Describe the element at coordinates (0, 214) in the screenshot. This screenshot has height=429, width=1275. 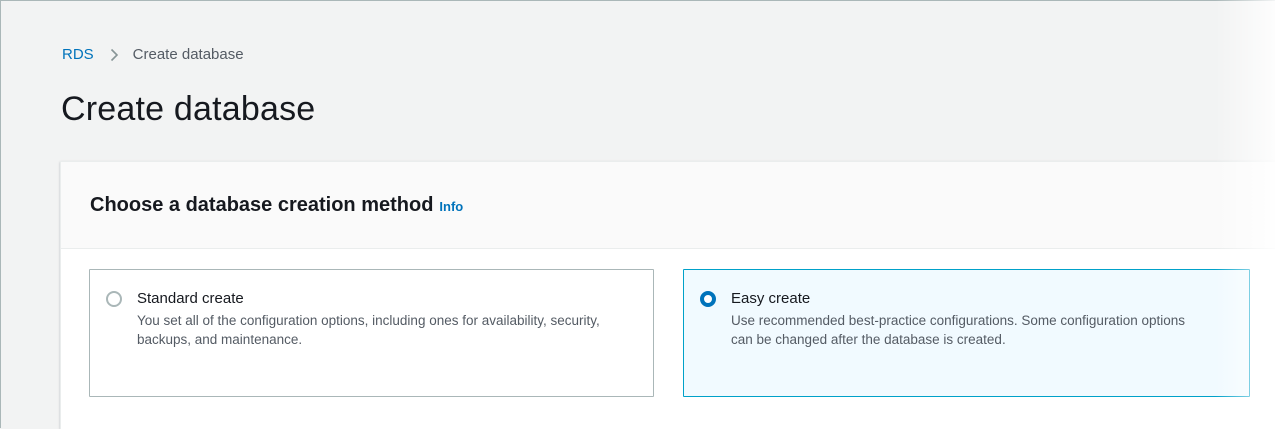
I see `frame-border-left` at that location.